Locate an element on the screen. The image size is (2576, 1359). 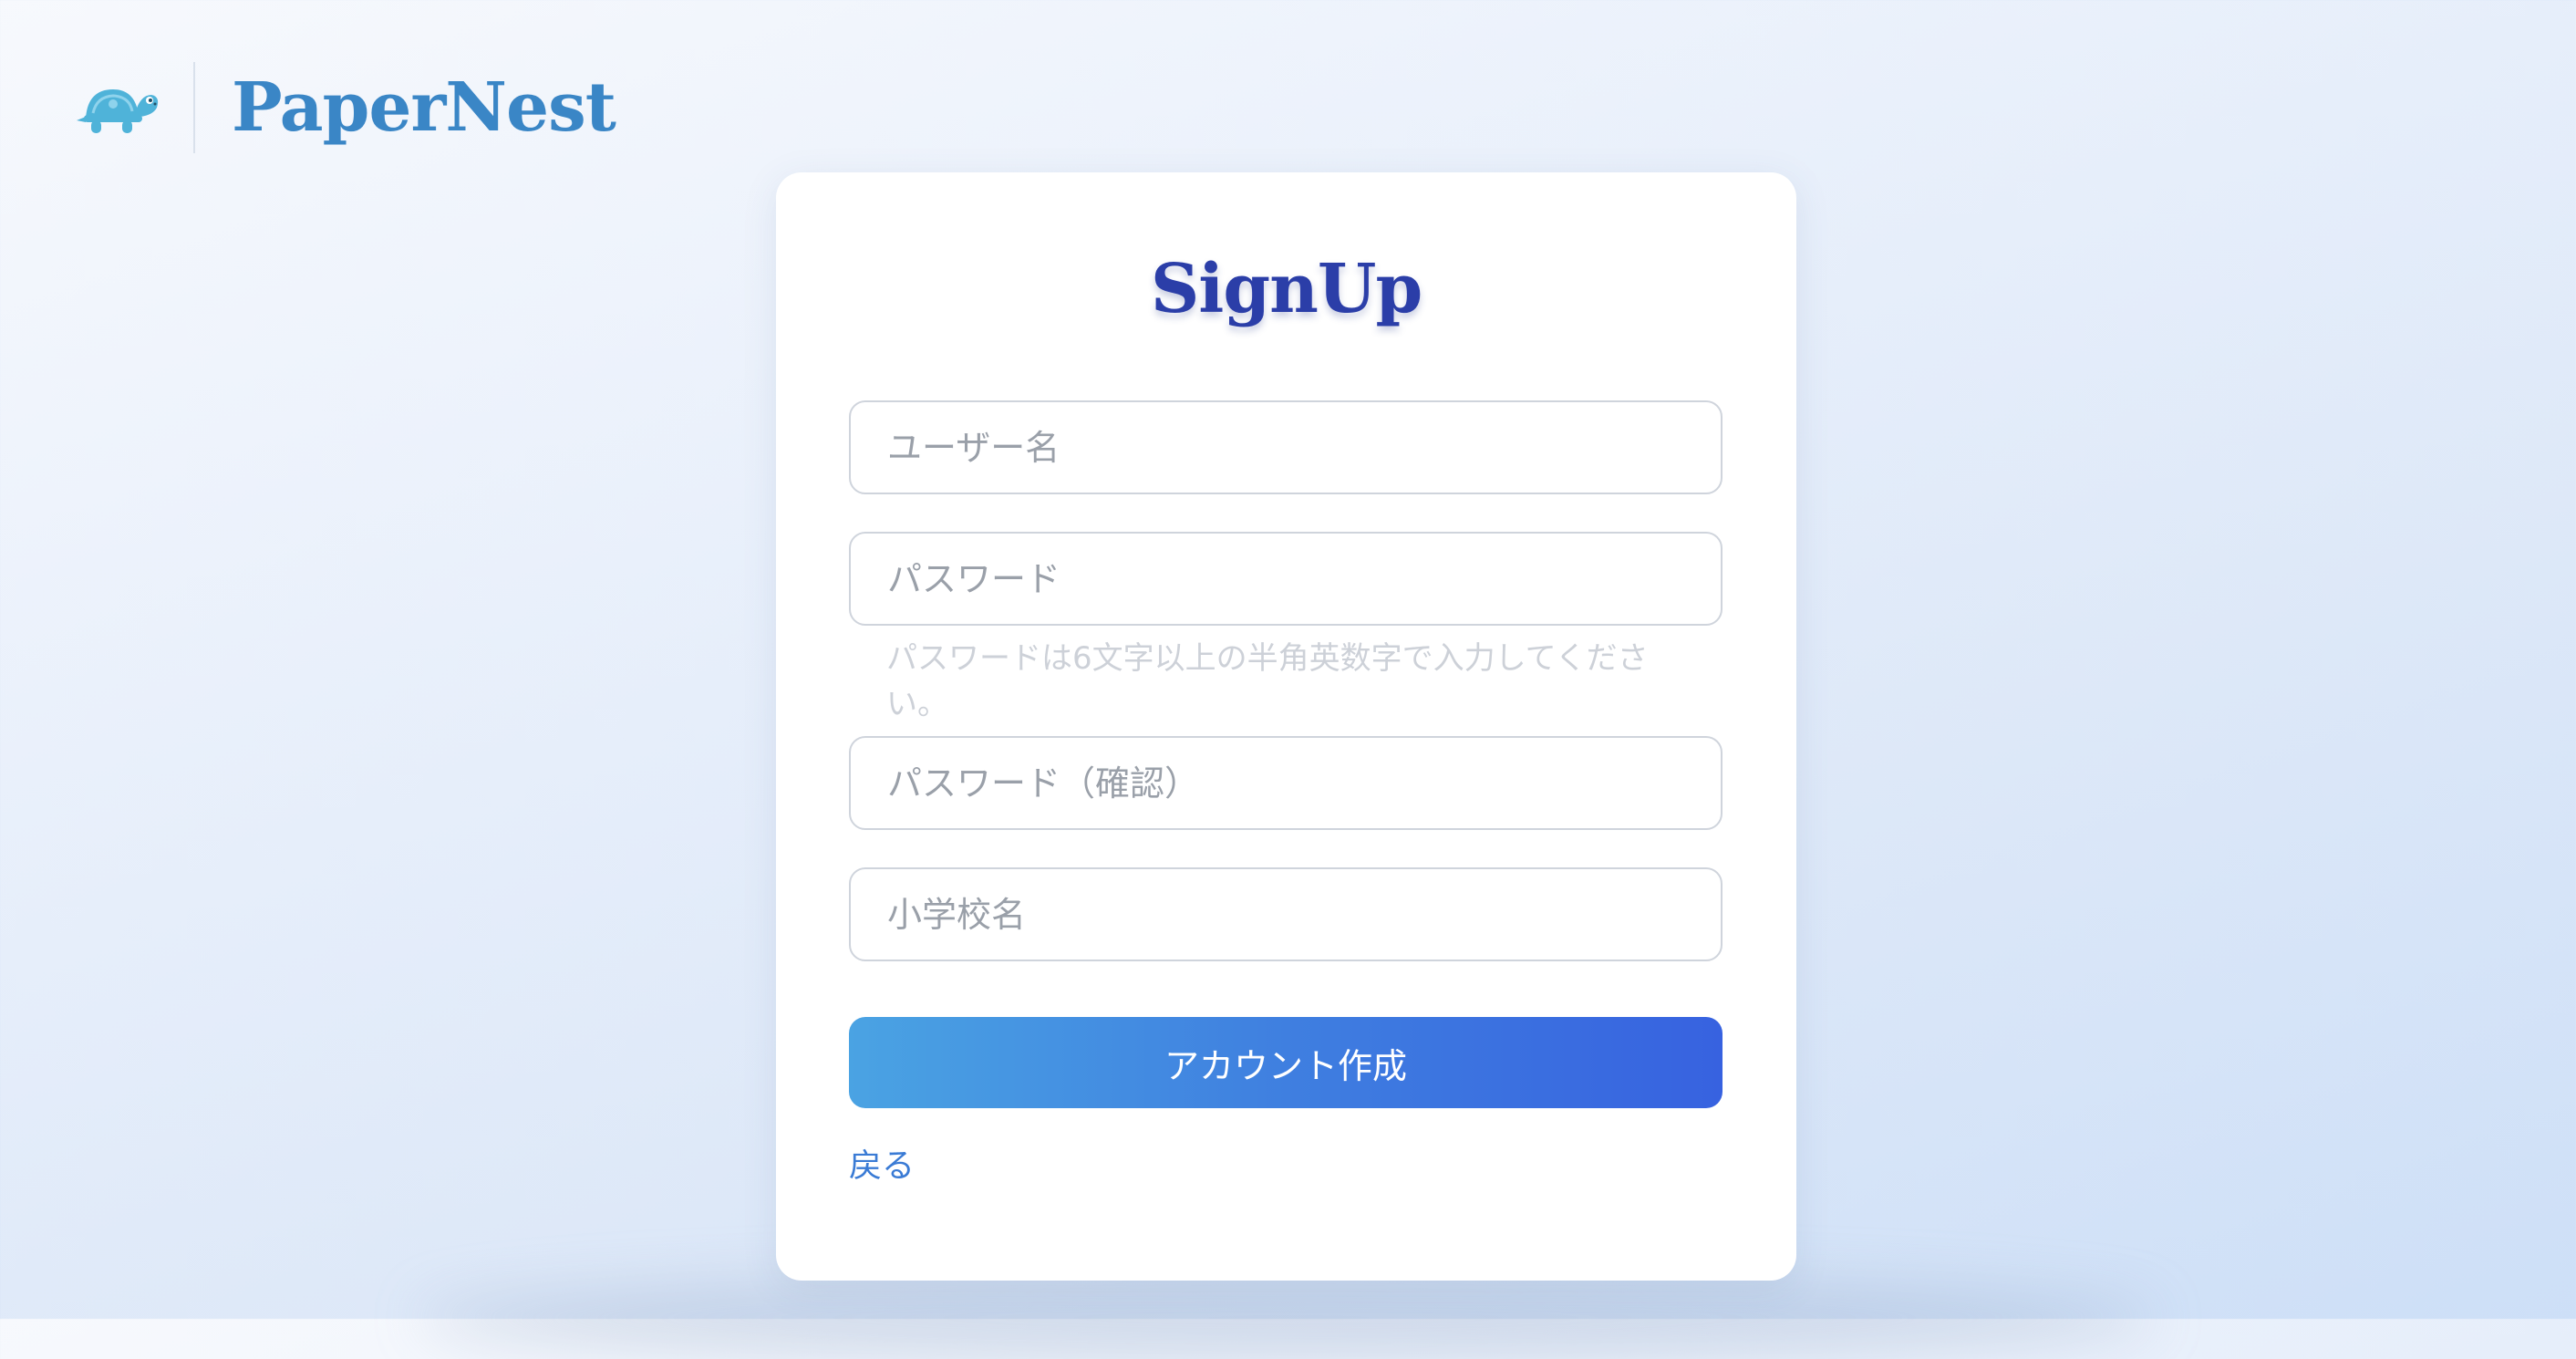
back-link: 戻る is located at coordinates (882, 1163).